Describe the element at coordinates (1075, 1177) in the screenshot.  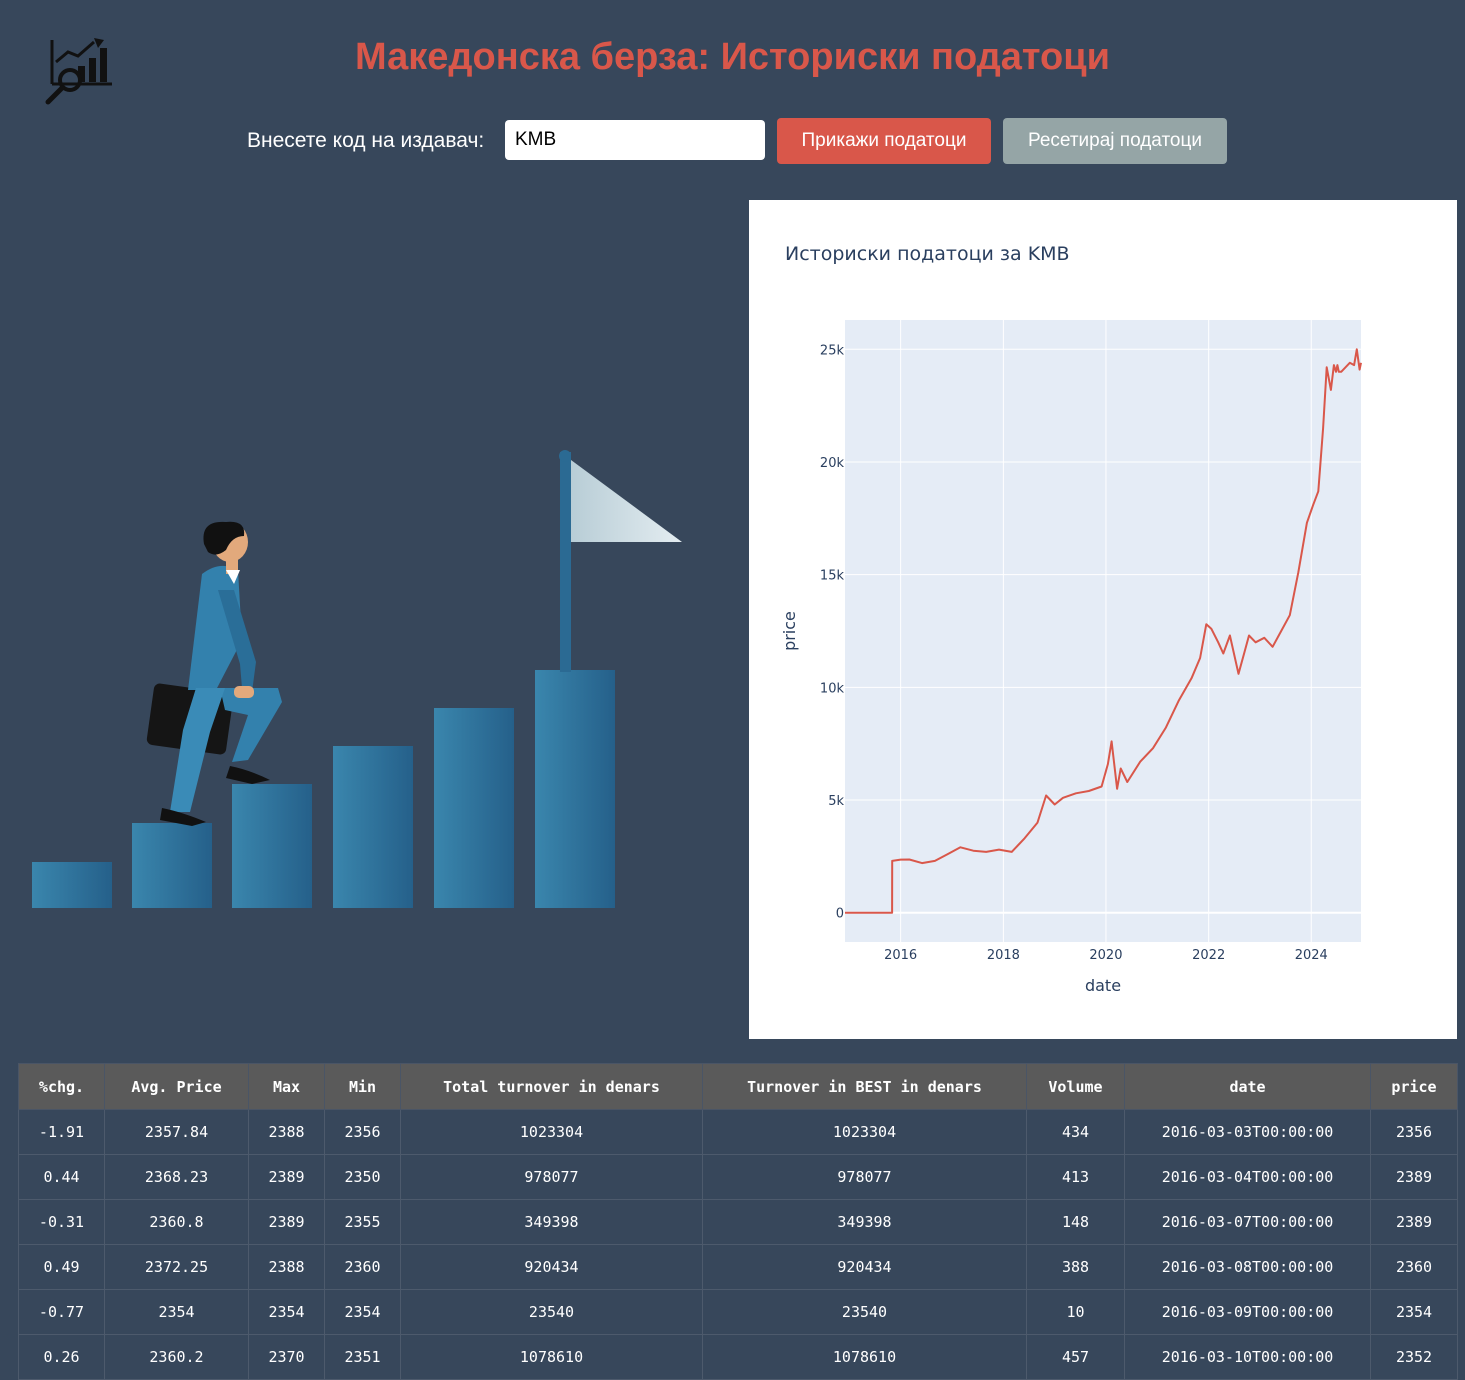
I see `table-cell: 413` at that location.